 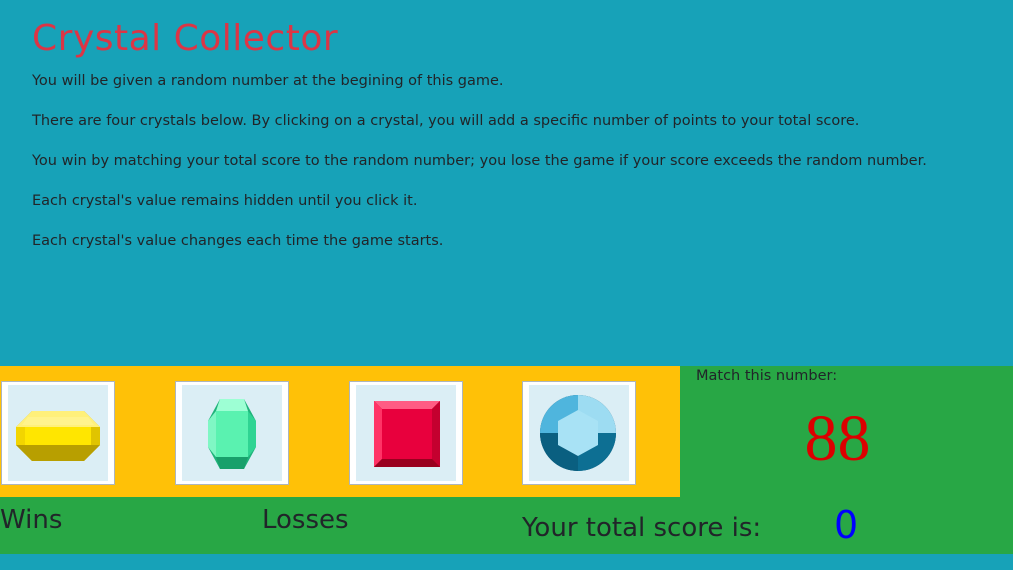 I want to click on game-title: Crystal Collector, so click(x=185, y=38).